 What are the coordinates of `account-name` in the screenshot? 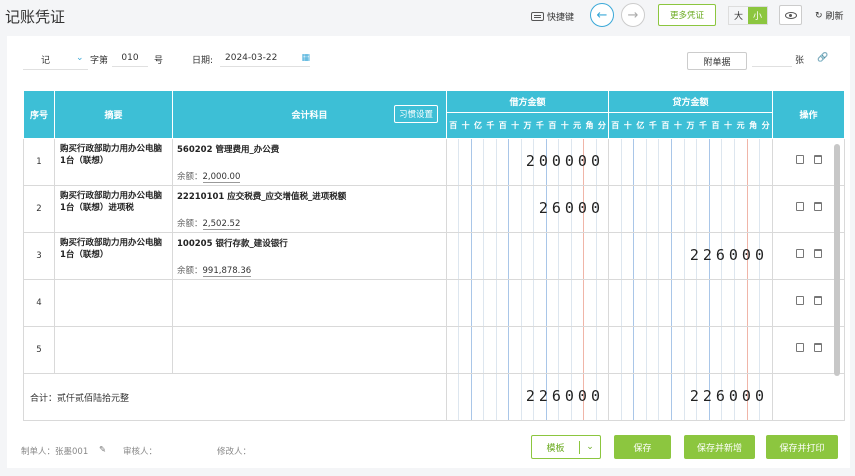 It's located at (309, 329).